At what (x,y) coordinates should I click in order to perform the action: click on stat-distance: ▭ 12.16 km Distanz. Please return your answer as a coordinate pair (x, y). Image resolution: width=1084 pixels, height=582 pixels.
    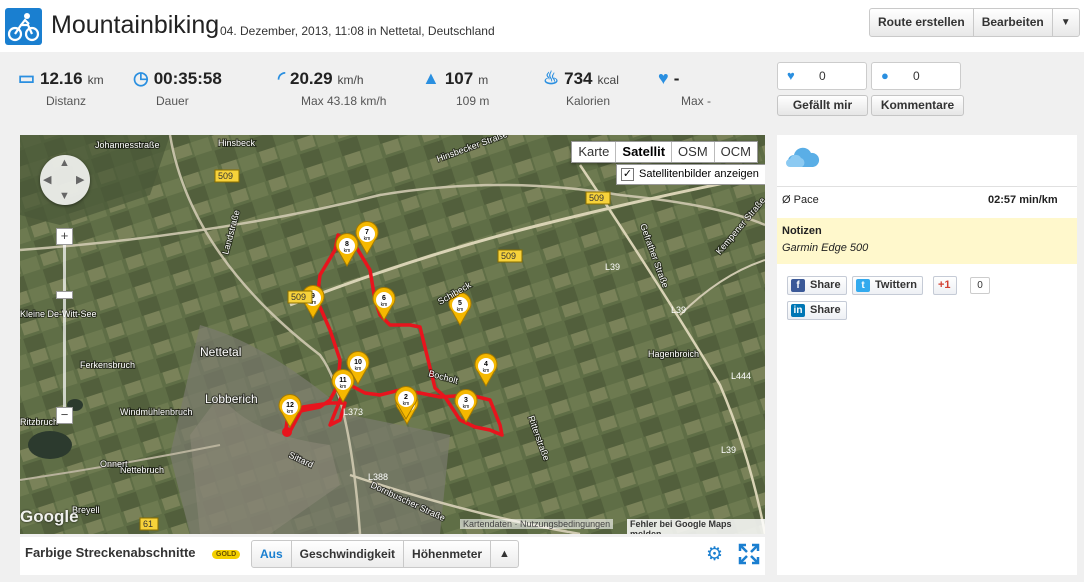
    Looking at the image, I should click on (61, 88).